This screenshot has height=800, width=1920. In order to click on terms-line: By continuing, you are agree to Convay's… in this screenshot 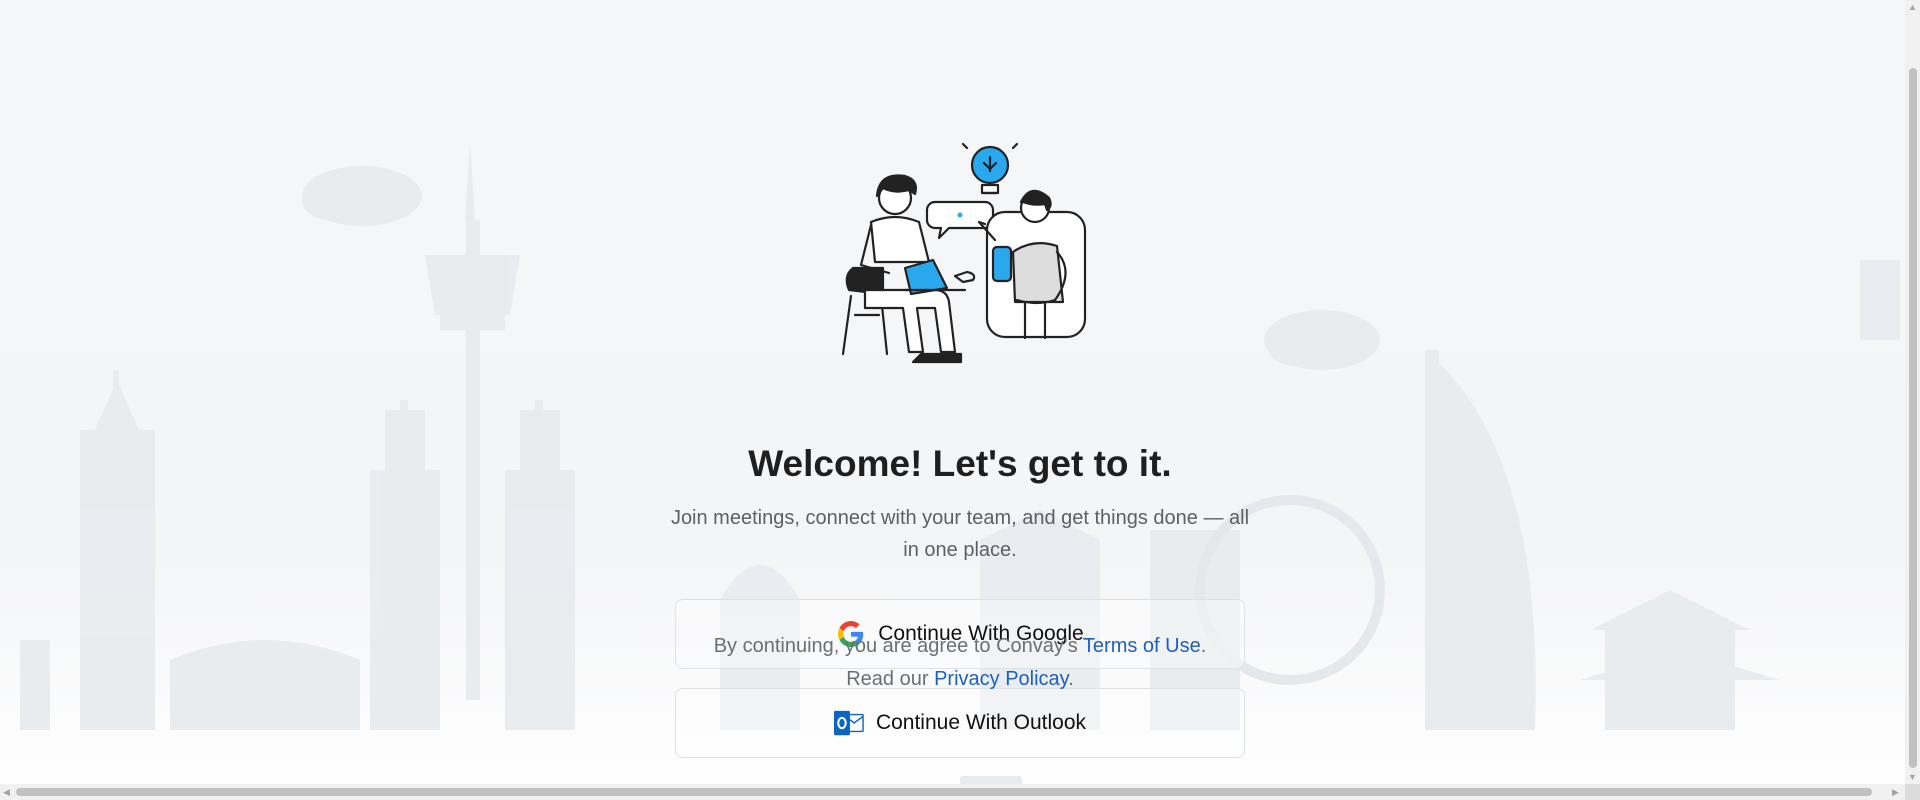, I will do `click(960, 646)`.